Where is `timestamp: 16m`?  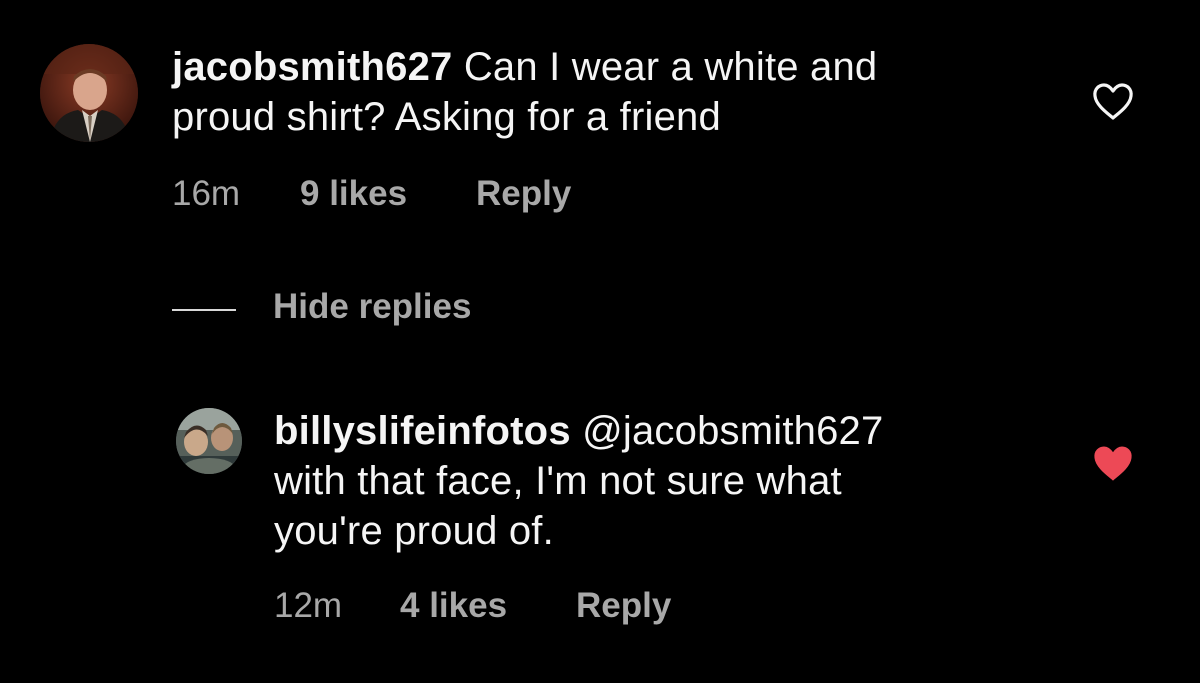
timestamp: 16m is located at coordinates (206, 194).